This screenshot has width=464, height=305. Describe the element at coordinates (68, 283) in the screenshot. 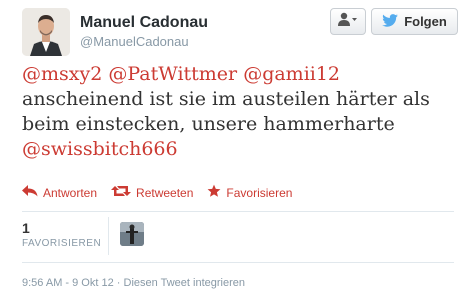

I see `timestamp-link: 9:56 AM - 9 Okt 12` at that location.